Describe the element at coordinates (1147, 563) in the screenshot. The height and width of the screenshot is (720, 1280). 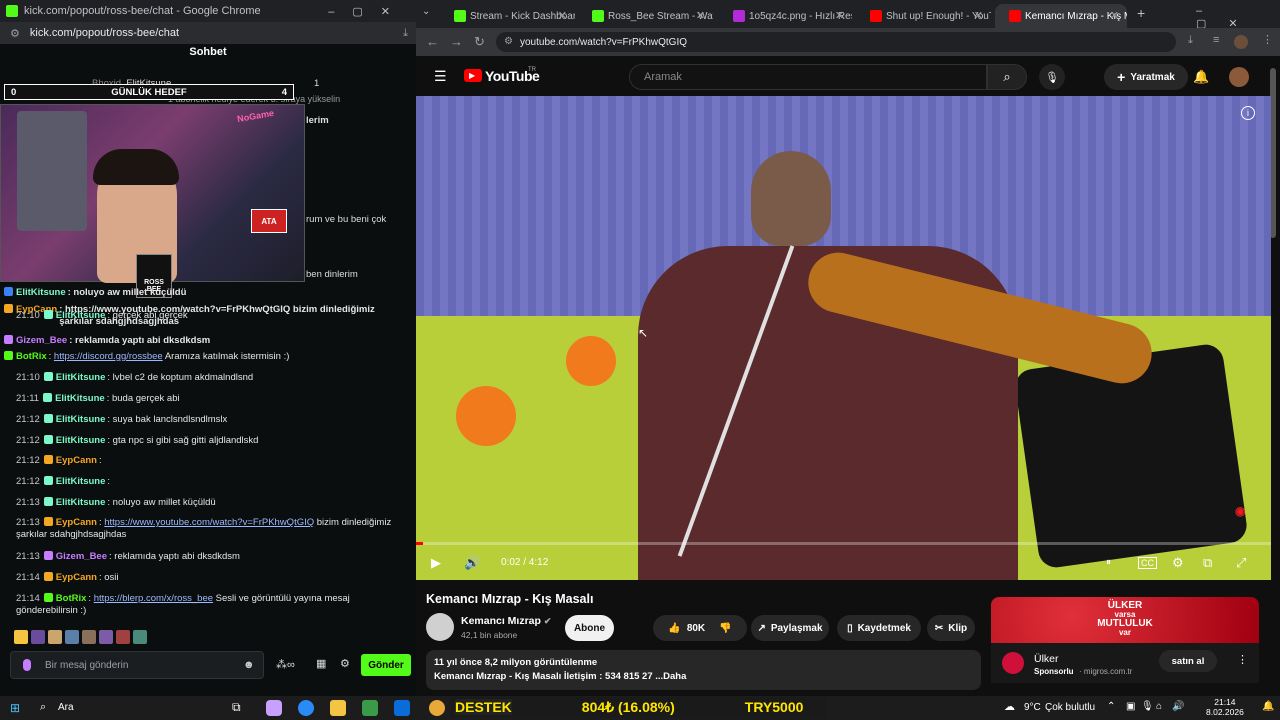
I see `subtitles-icon: CC` at that location.